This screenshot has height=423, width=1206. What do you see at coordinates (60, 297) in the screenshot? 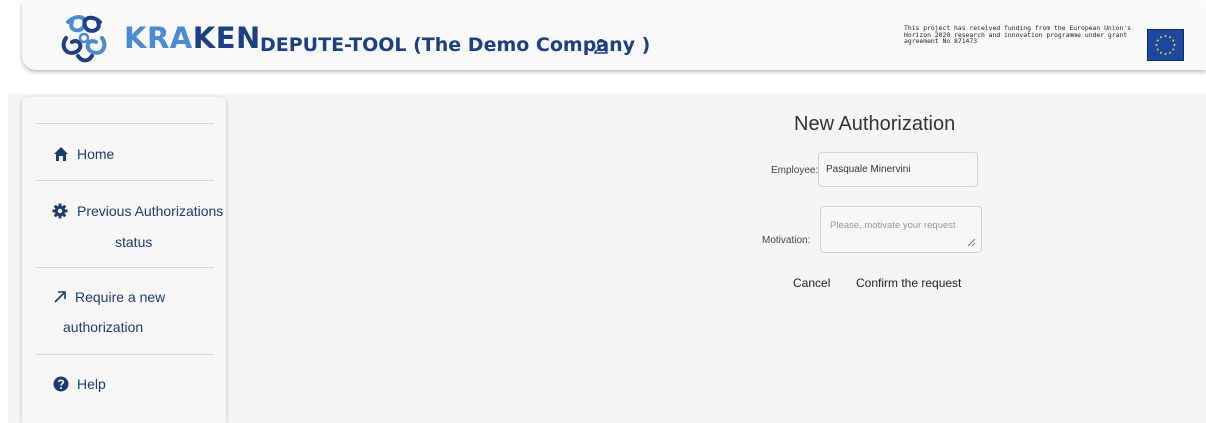
I see `arrow-up-right-icon` at bounding box center [60, 297].